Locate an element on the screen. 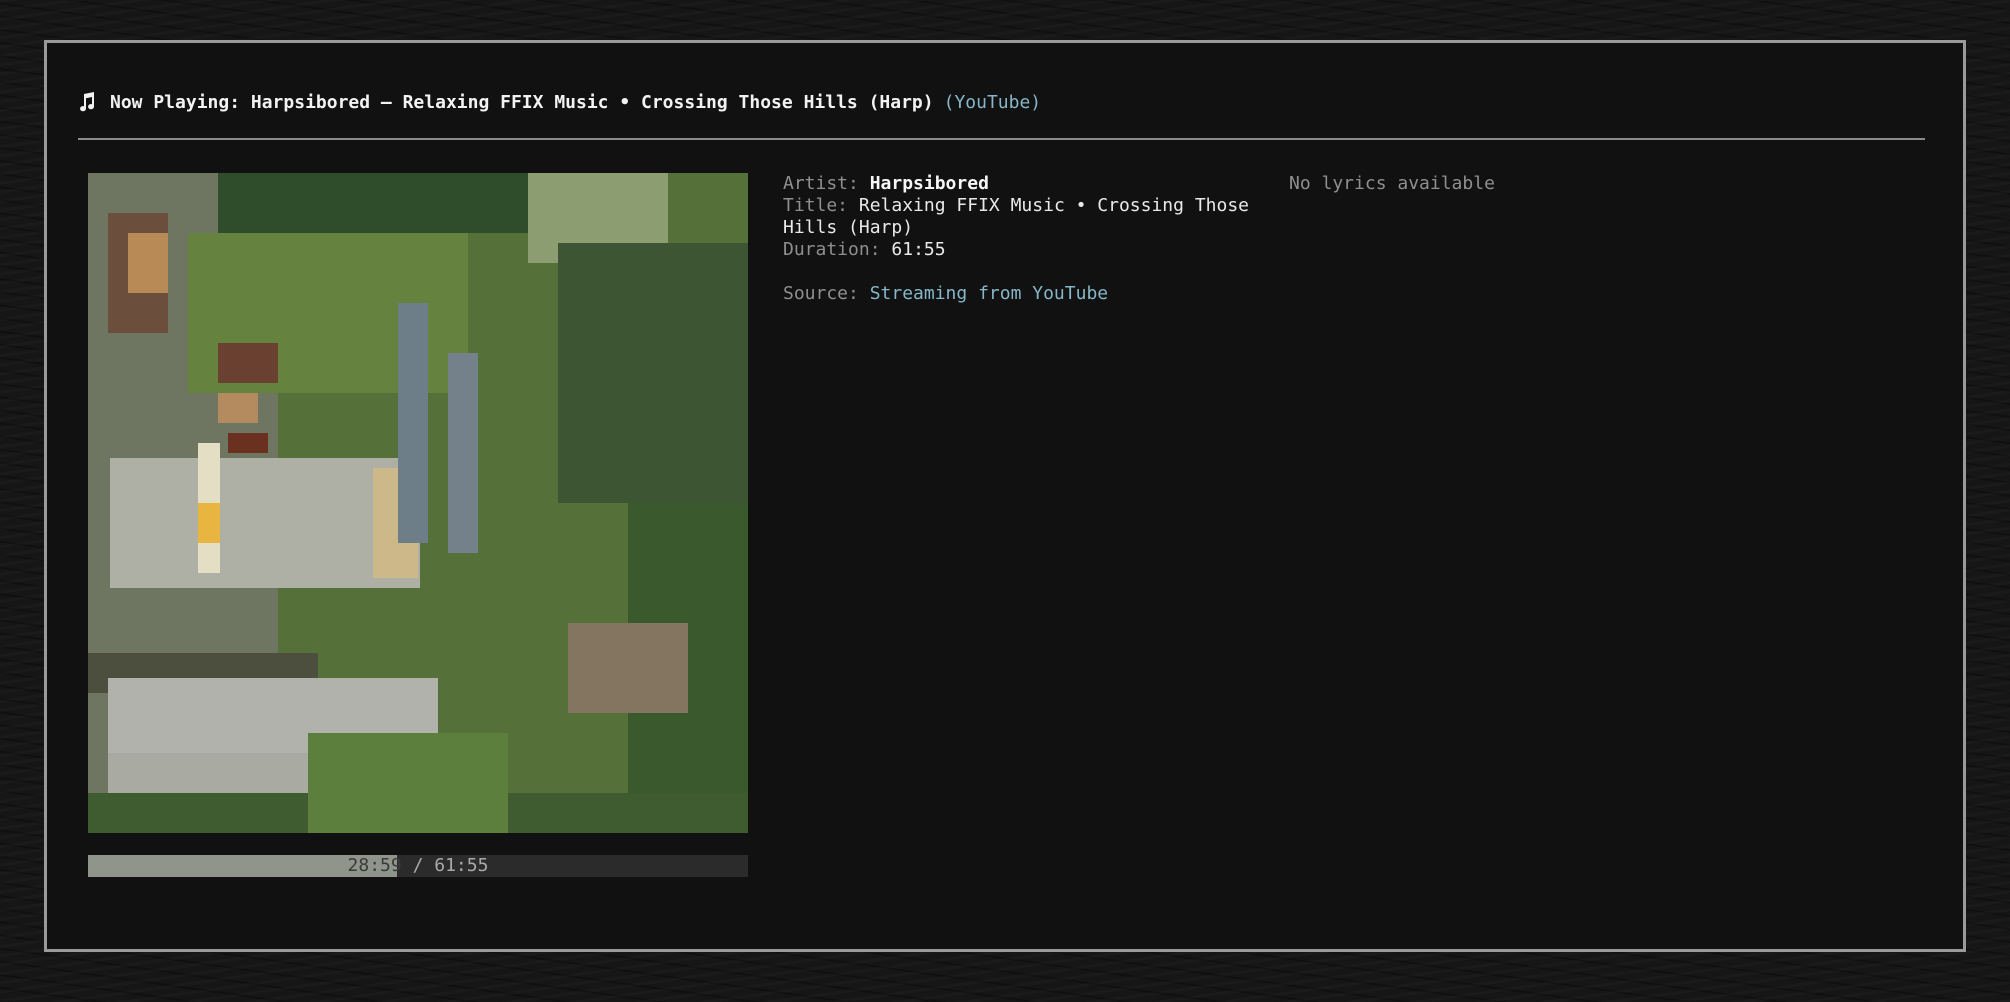  music-note-icon is located at coordinates (87, 102).